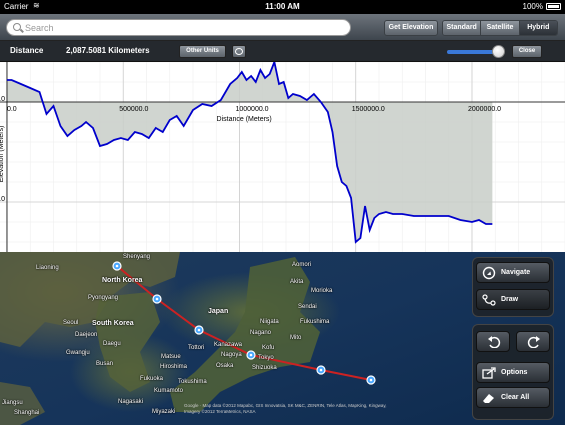 This screenshot has width=565, height=425. What do you see at coordinates (171, 357) in the screenshot?
I see `place-label: Matsue` at bounding box center [171, 357].